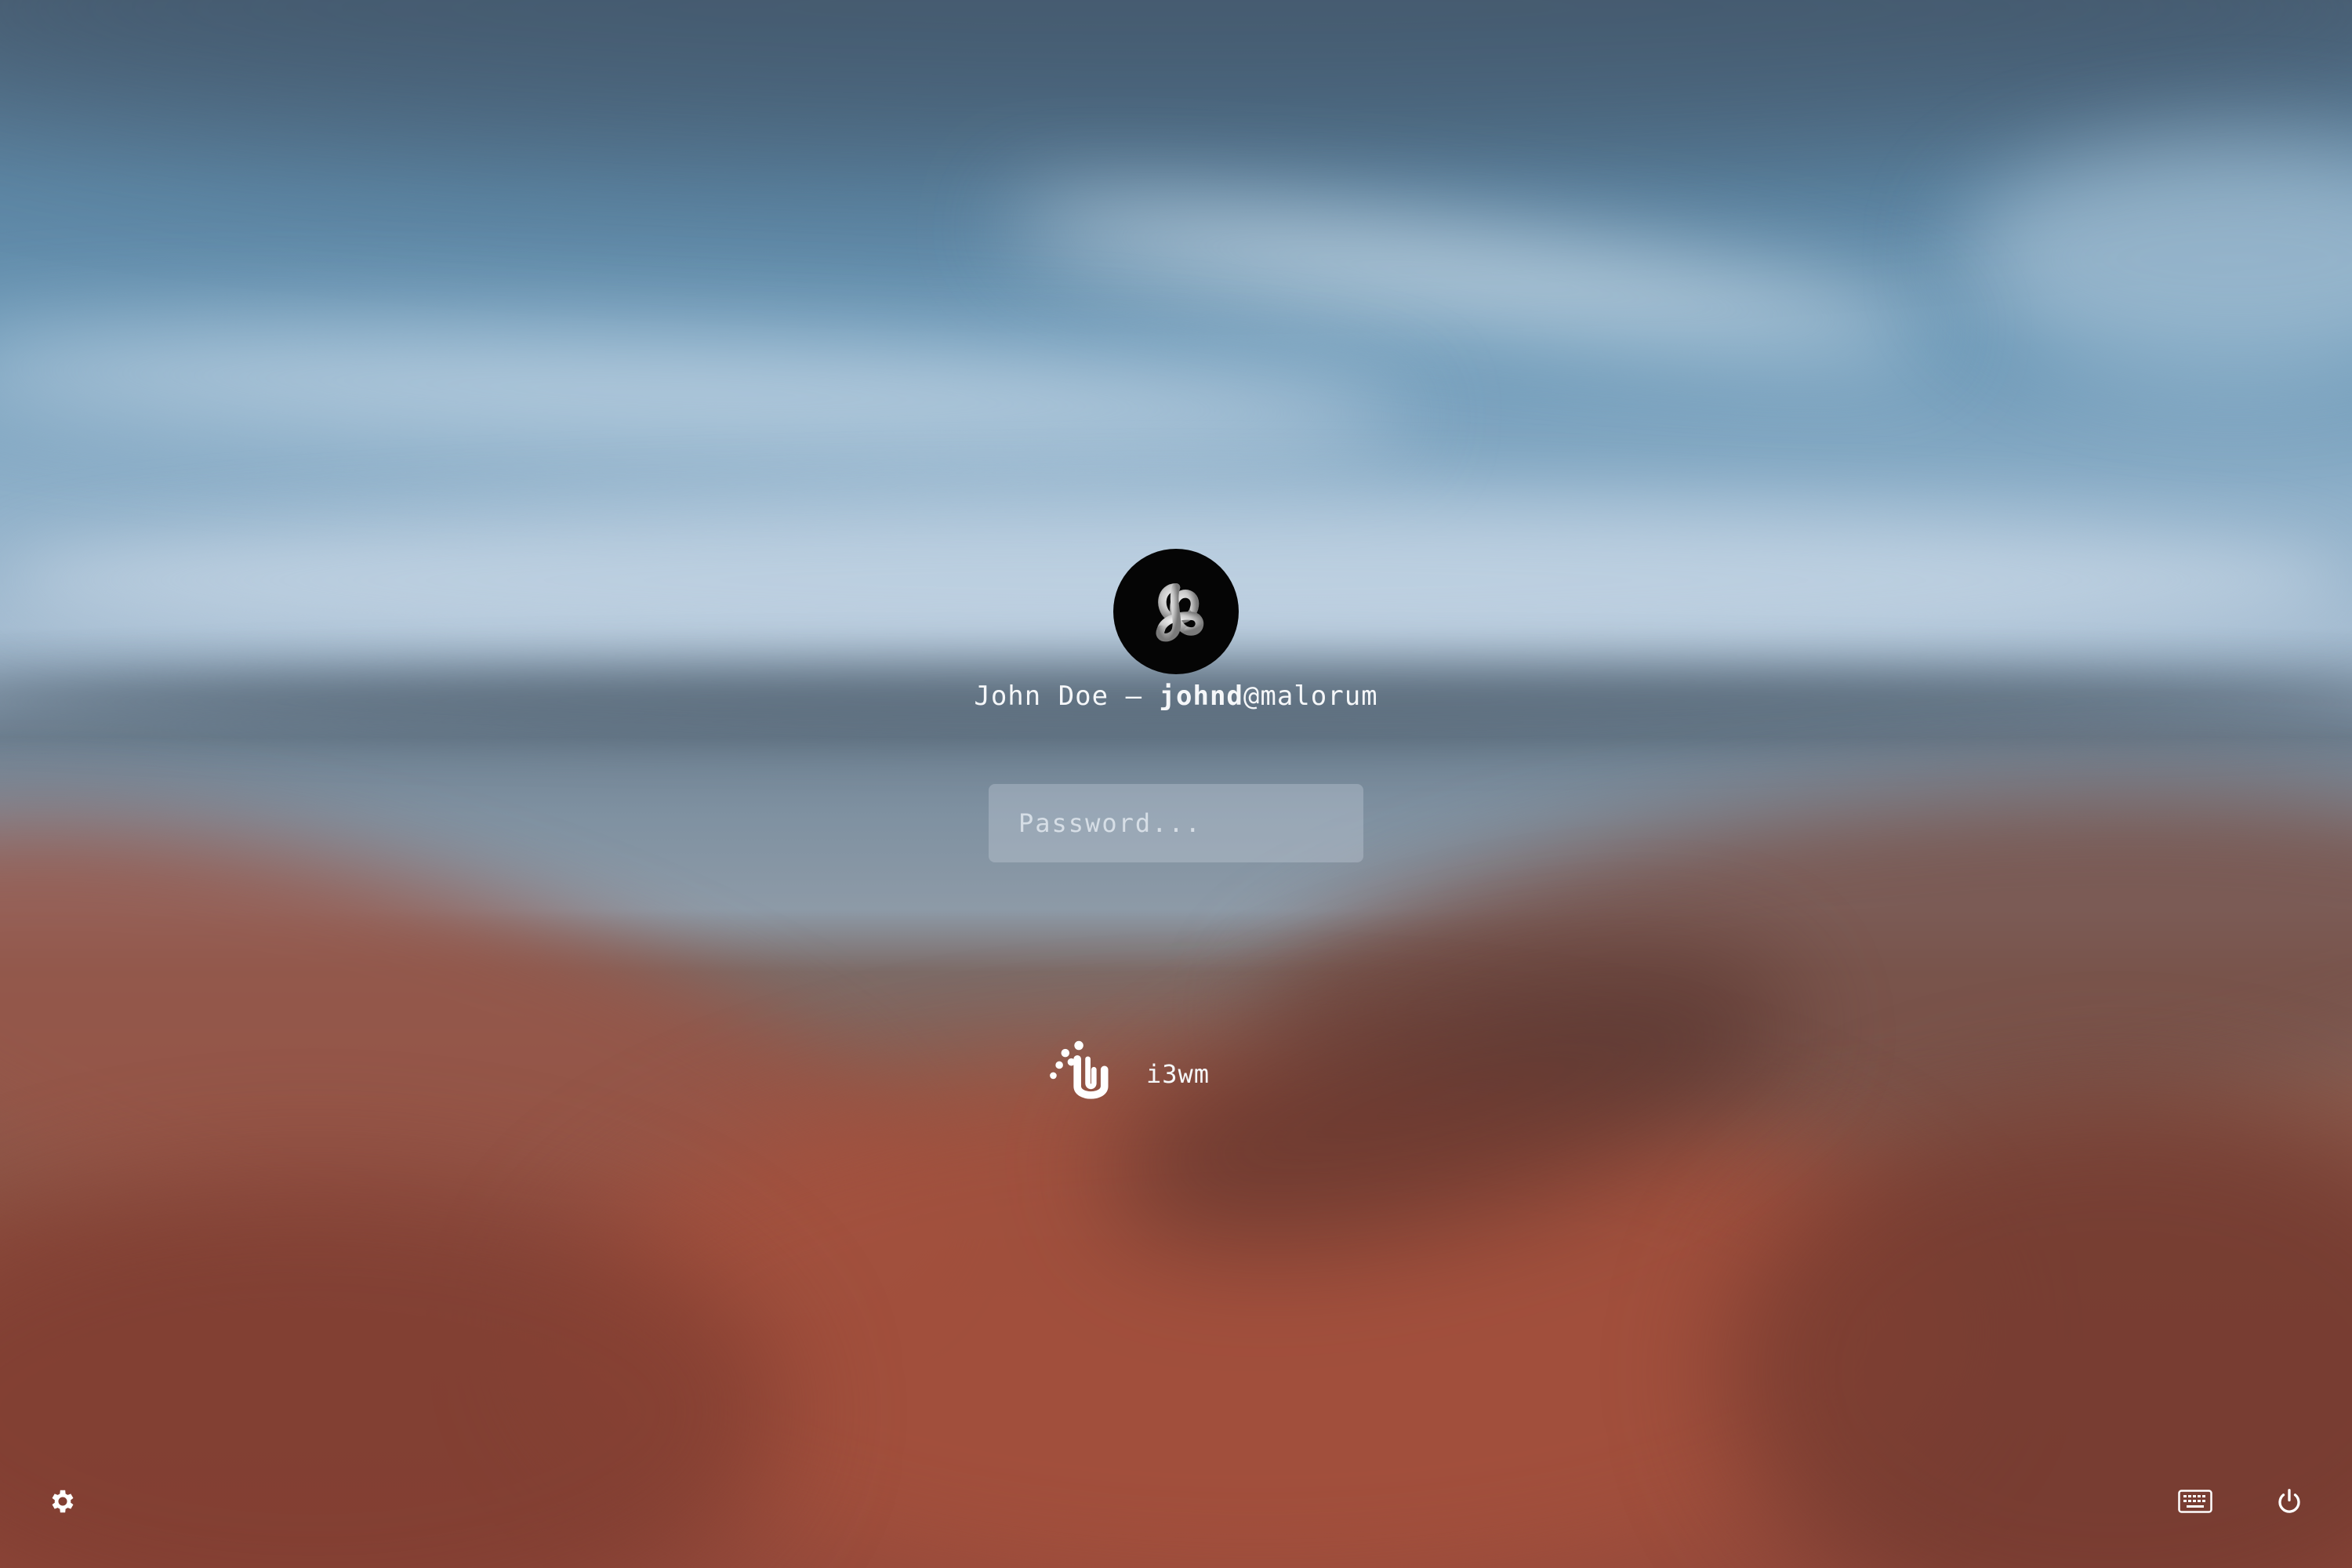  I want to click on settings-button, so click(62, 1501).